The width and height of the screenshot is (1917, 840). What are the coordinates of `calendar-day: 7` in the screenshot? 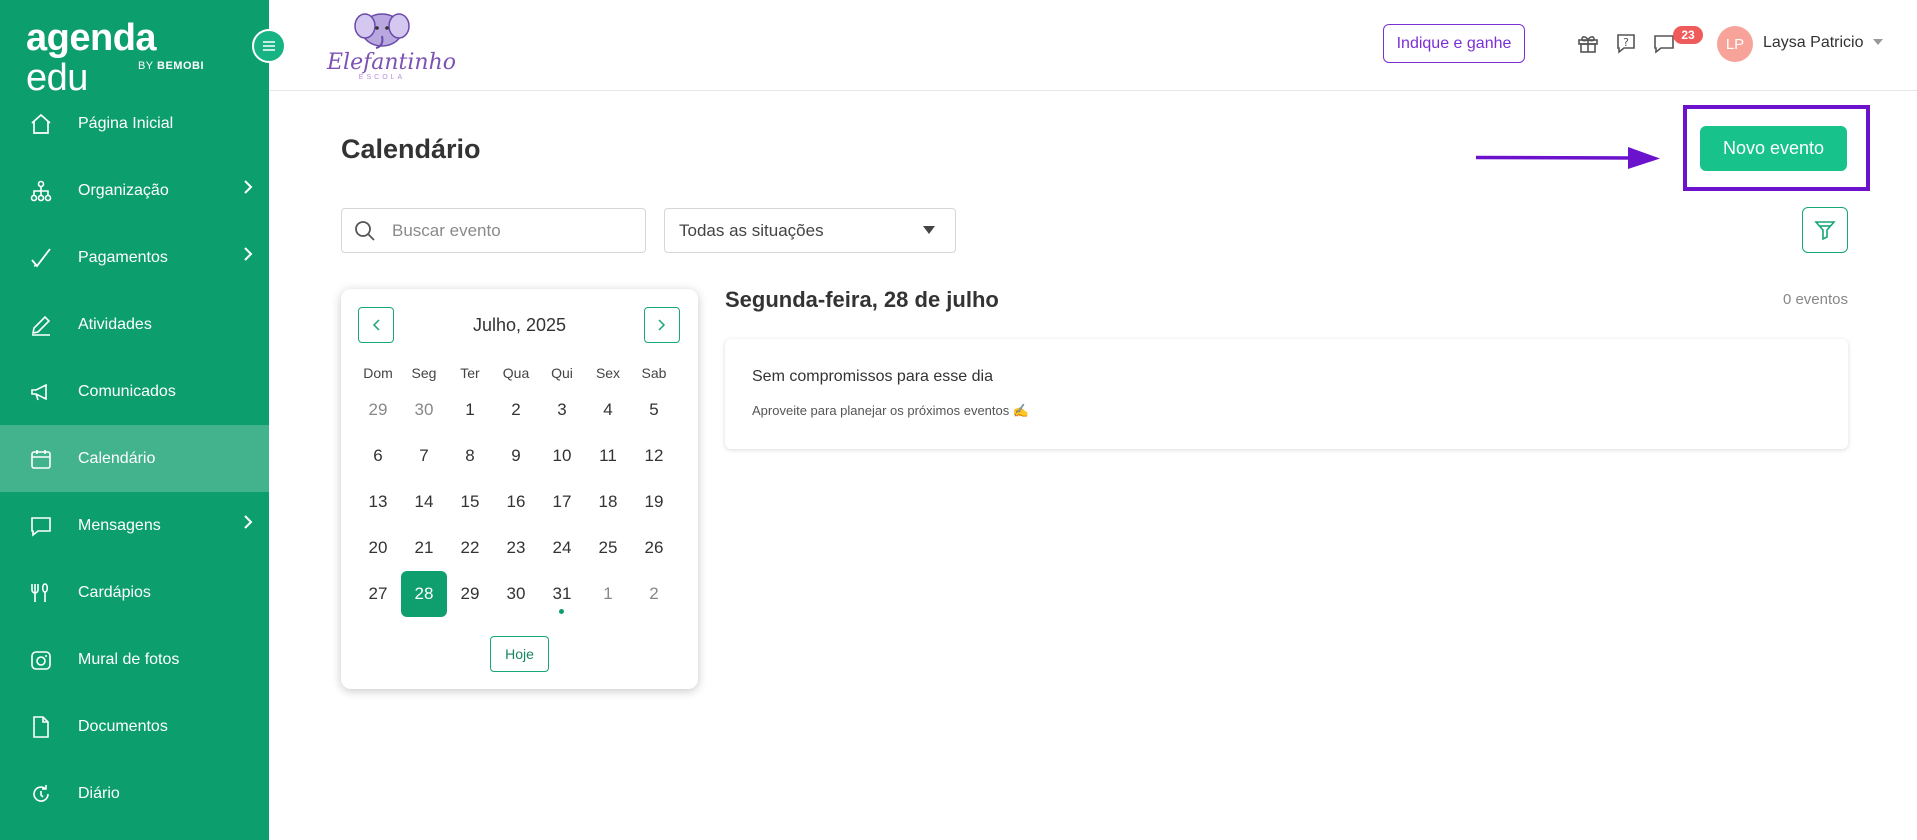 It's located at (424, 456).